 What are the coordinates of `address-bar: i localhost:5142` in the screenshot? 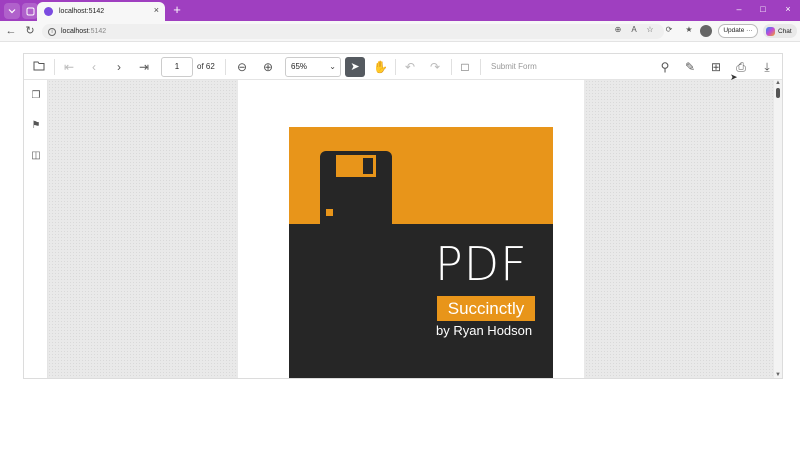 It's located at (353, 31).